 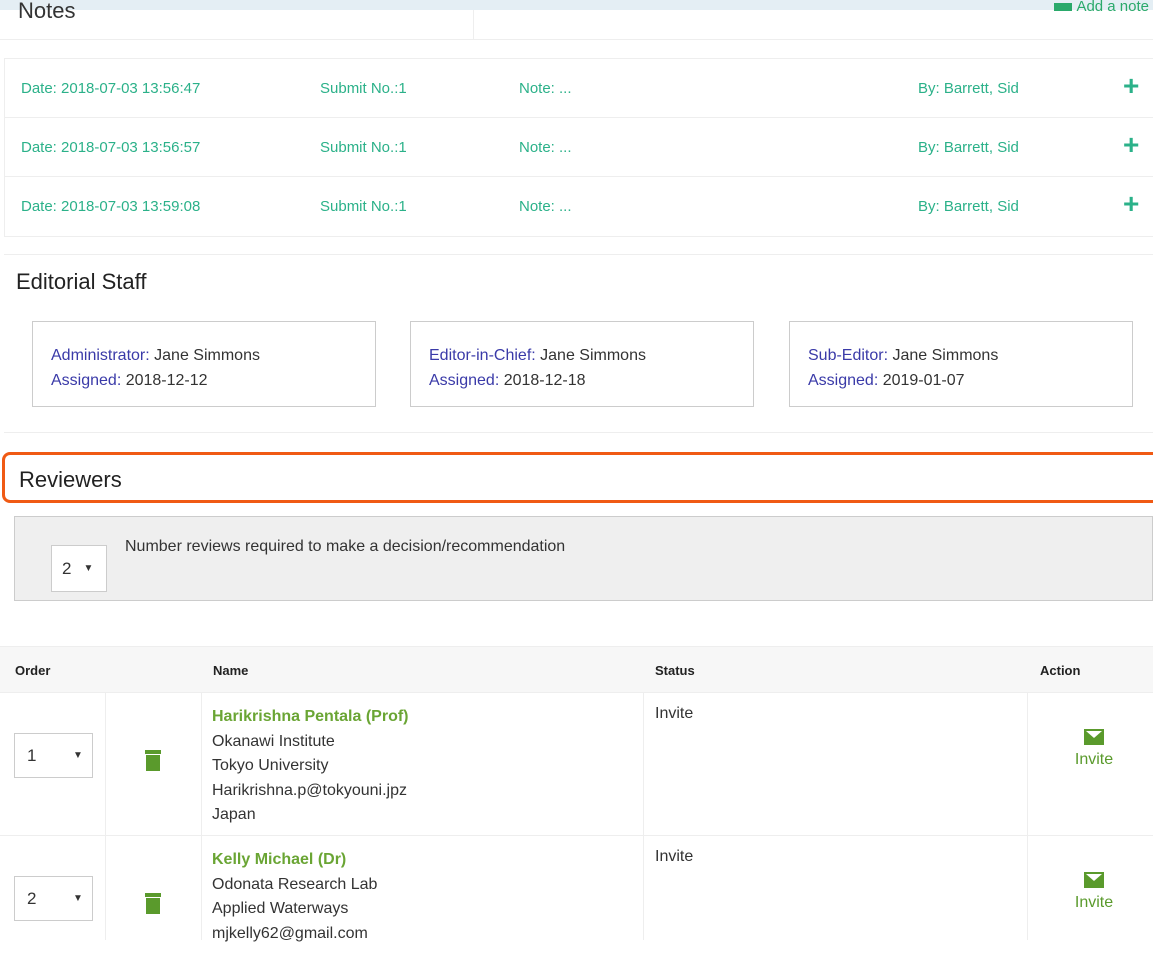 What do you see at coordinates (473, 24) in the screenshot?
I see `divider` at bounding box center [473, 24].